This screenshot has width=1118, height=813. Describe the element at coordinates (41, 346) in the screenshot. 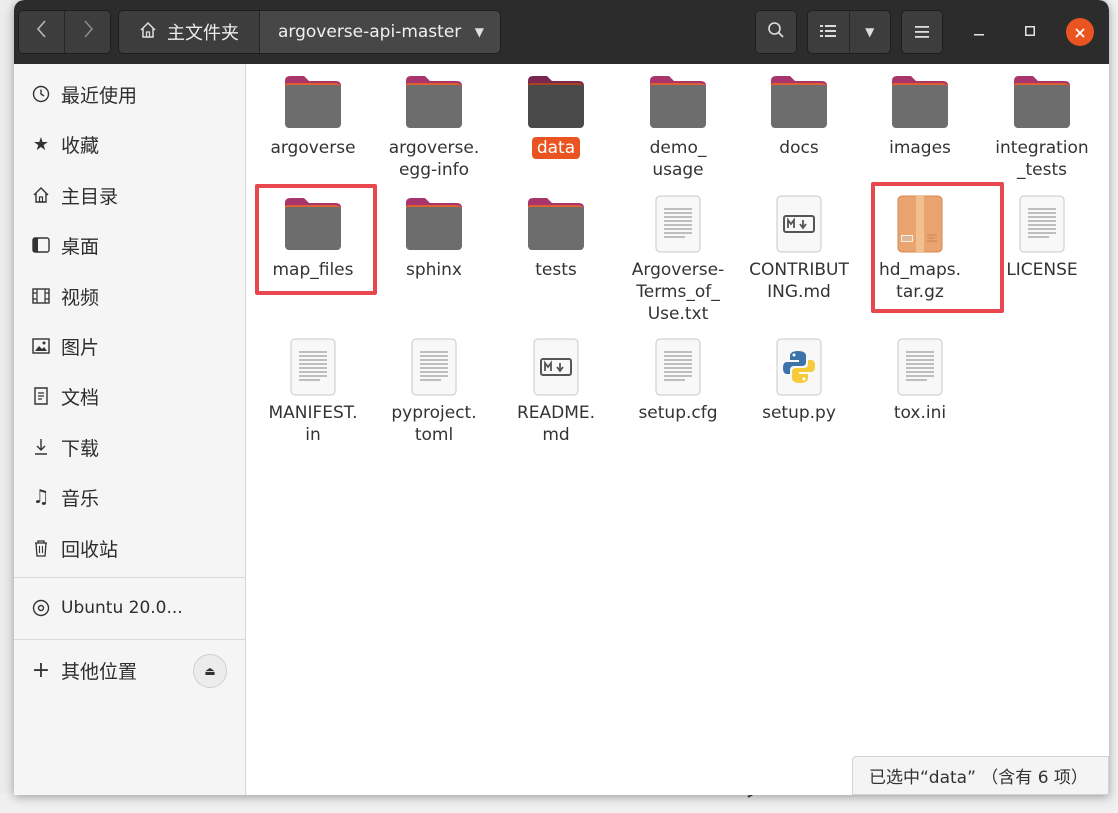

I see `picture-icon` at that location.